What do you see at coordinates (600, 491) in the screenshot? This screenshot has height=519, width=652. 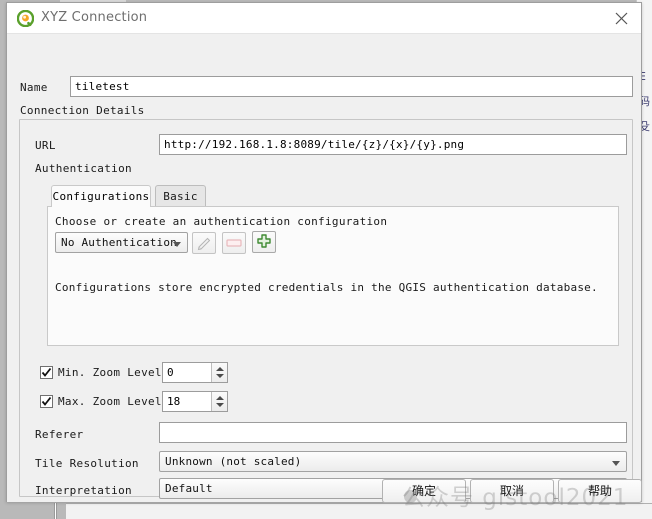 I see `help-button: 帮助` at bounding box center [600, 491].